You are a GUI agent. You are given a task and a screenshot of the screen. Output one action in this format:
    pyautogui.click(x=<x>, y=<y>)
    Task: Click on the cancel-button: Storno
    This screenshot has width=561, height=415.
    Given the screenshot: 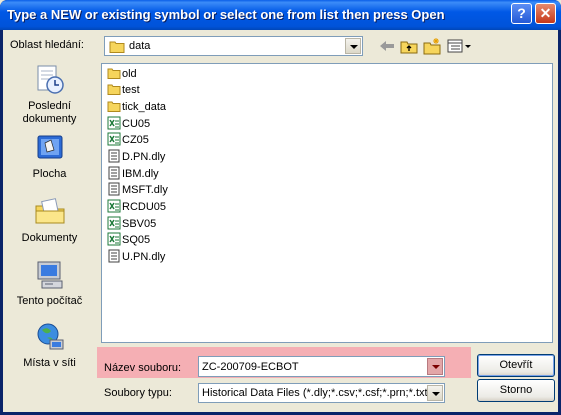 What is the action you would take?
    pyautogui.click(x=516, y=390)
    